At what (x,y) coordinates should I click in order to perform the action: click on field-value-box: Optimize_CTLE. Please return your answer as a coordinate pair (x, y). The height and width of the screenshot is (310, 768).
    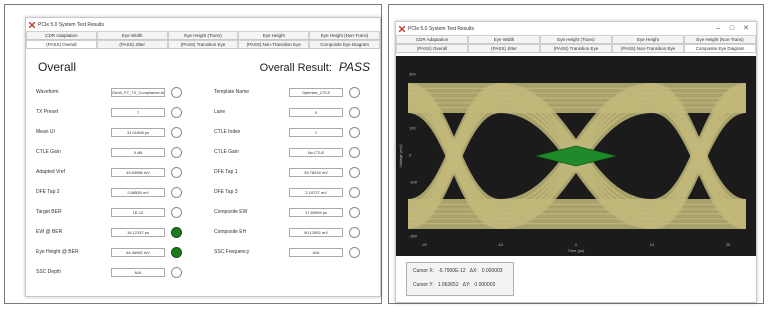
    Looking at the image, I should click on (316, 92).